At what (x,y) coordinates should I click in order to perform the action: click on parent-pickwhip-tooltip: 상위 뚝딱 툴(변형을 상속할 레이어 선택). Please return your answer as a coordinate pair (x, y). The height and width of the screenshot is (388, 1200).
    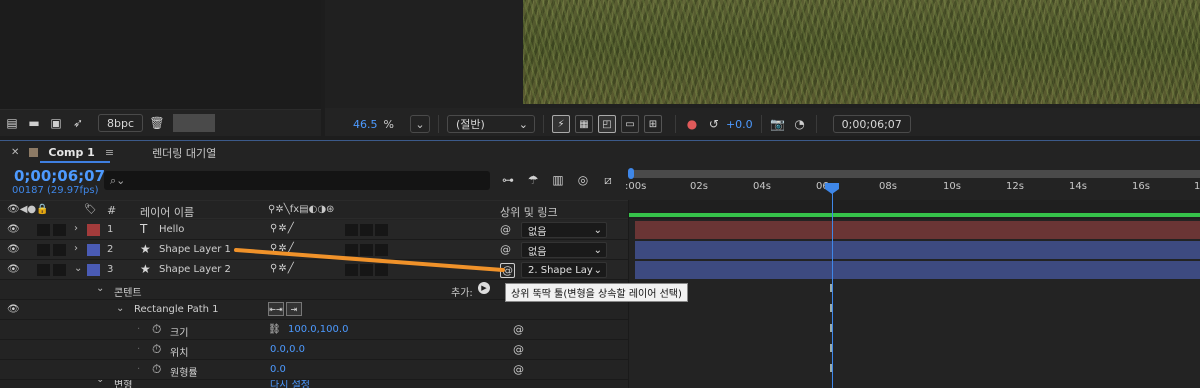
    Looking at the image, I should click on (596, 292).